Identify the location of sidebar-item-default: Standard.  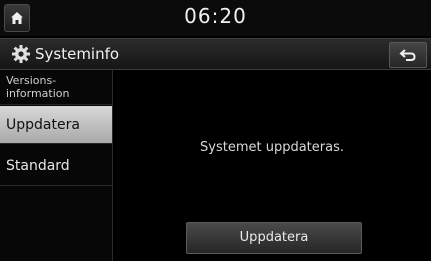
(56, 166).